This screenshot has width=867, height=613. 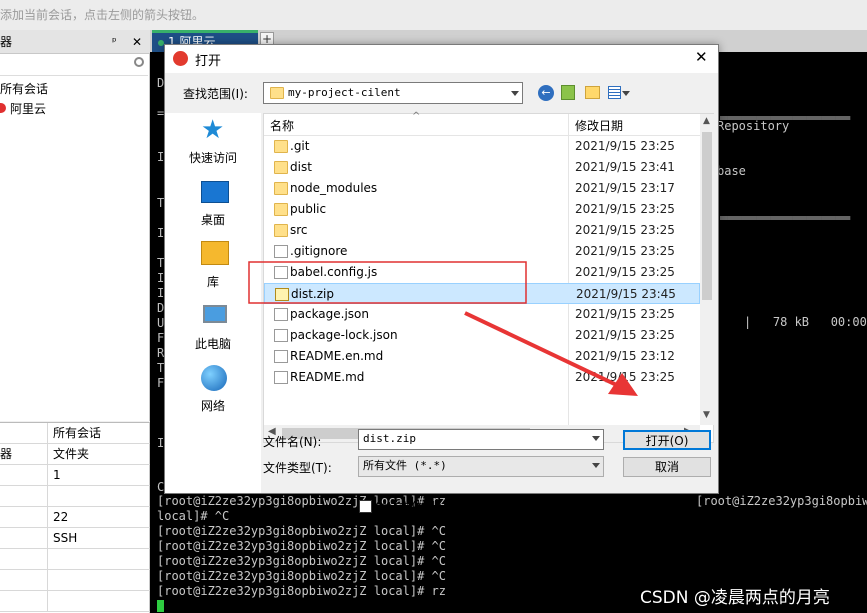 What do you see at coordinates (443, 328) in the screenshot?
I see `annotation-overlay` at bounding box center [443, 328].